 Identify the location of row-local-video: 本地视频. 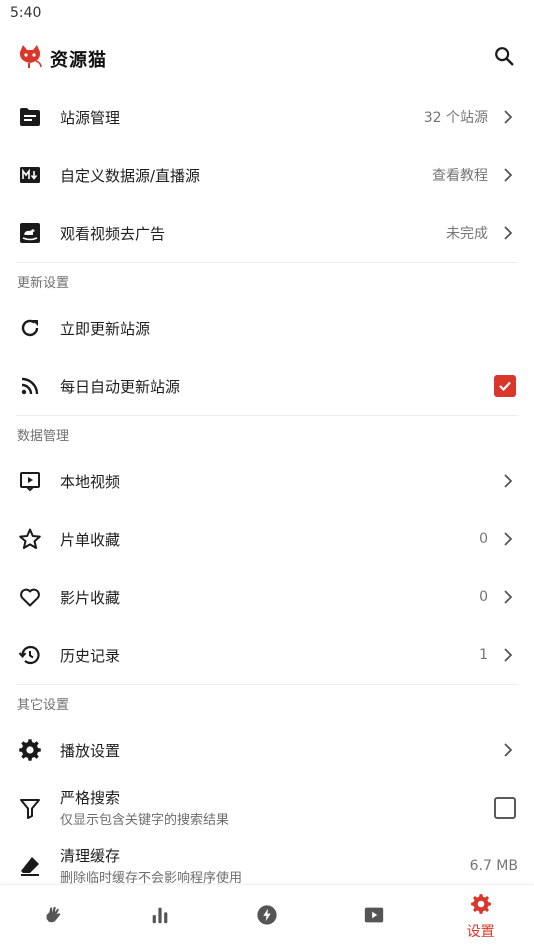
(267, 481).